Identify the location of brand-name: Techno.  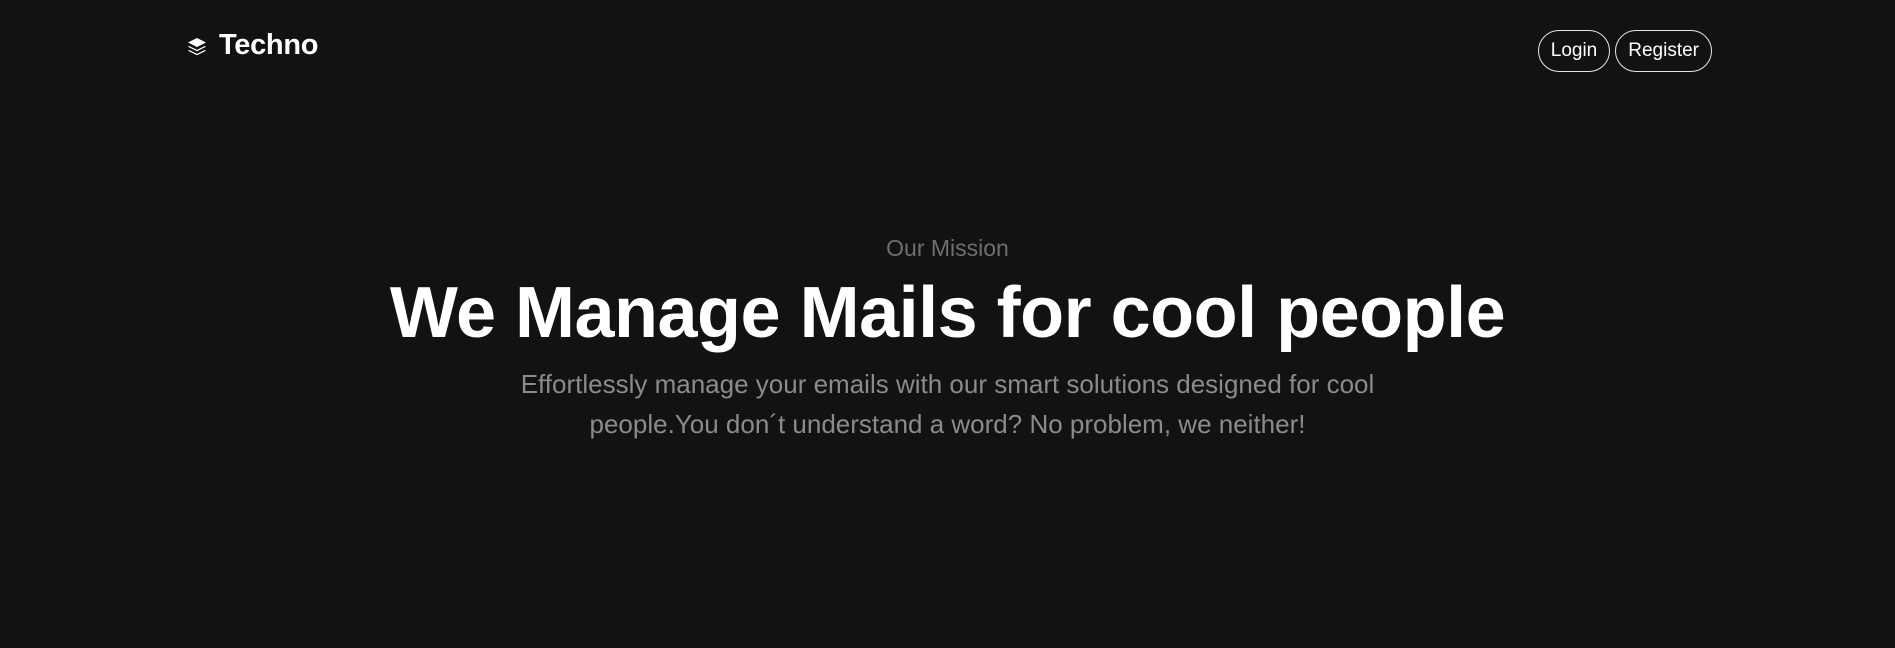
(269, 45).